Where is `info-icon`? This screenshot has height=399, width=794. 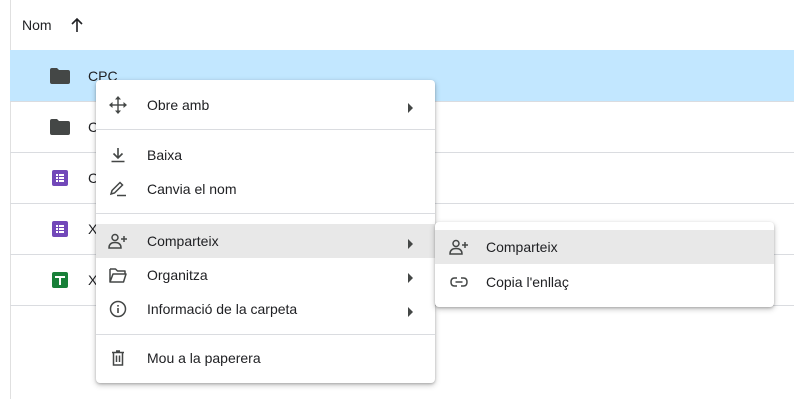 info-icon is located at coordinates (118, 309).